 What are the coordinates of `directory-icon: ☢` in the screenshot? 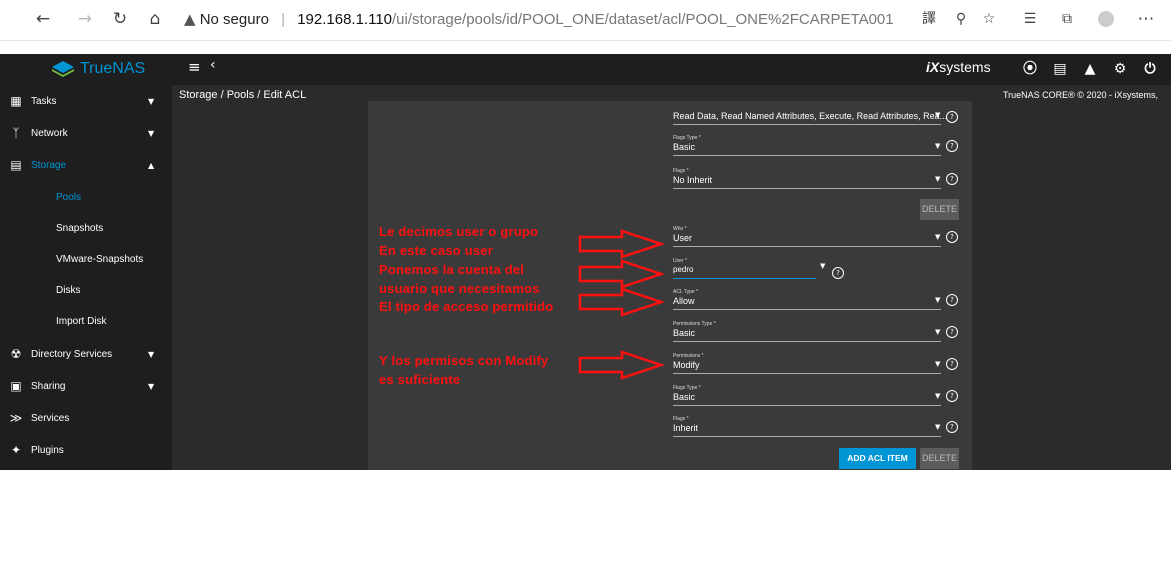 It's located at (16, 354).